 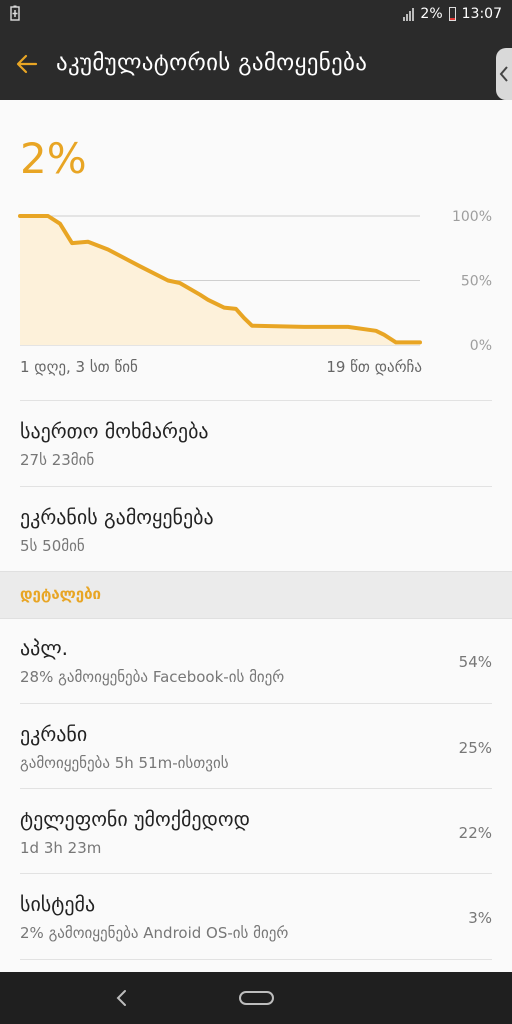 What do you see at coordinates (54, 734) in the screenshot?
I see `detail-name: ეკრანი` at bounding box center [54, 734].